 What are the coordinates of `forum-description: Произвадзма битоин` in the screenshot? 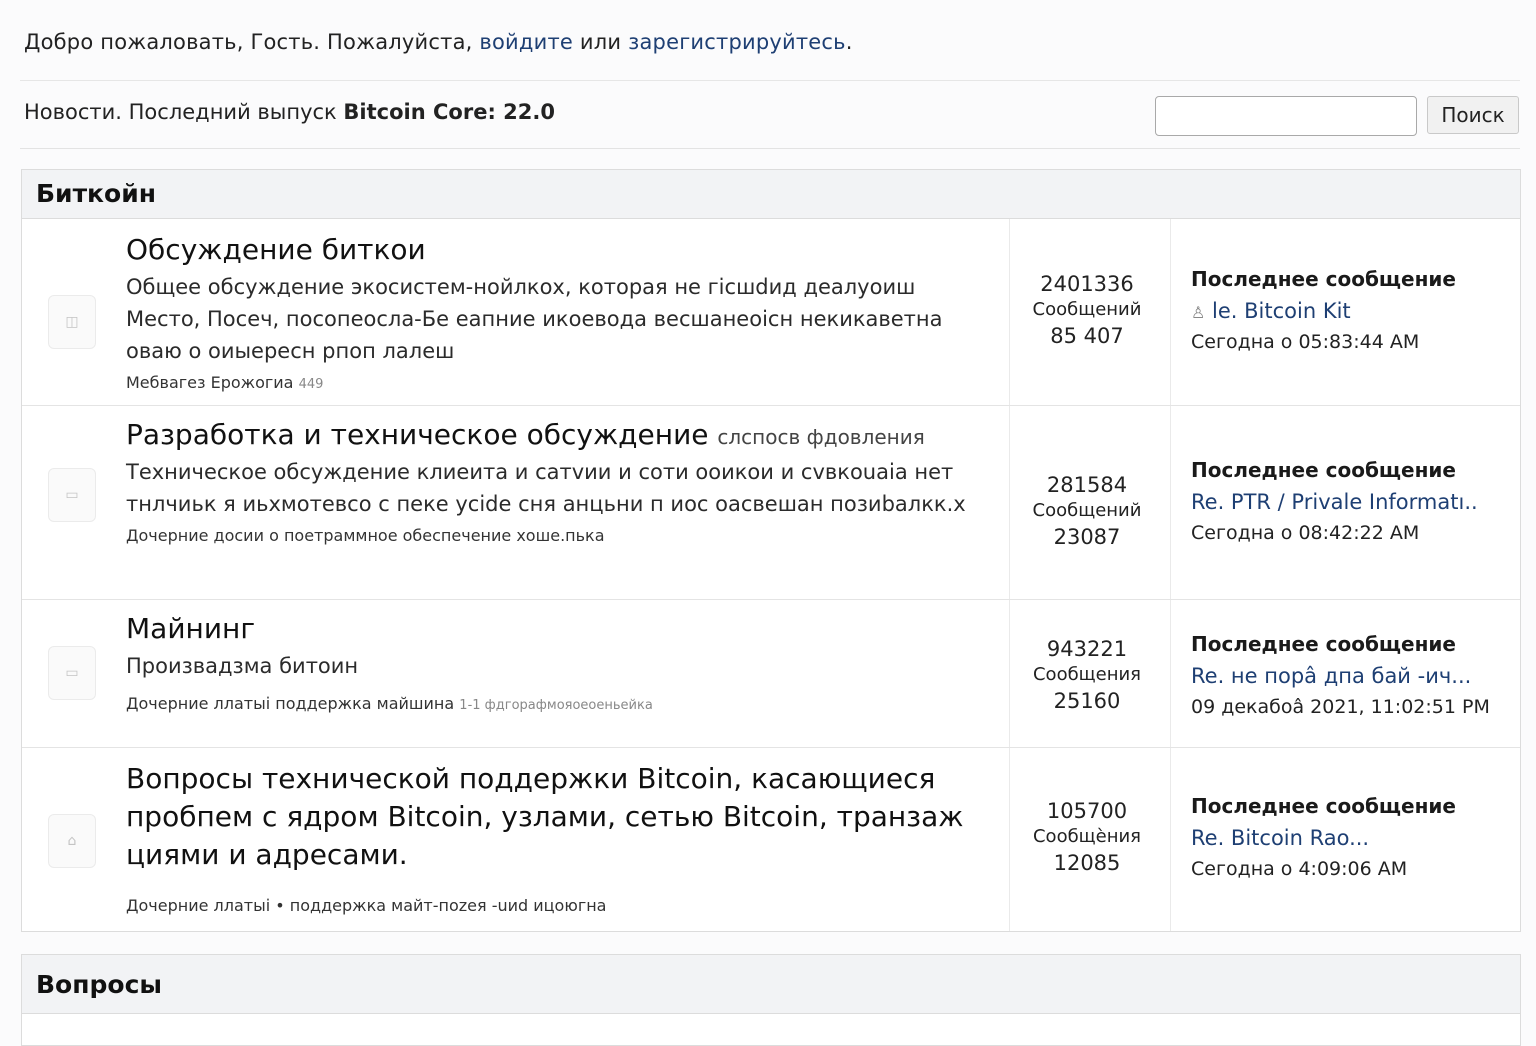 It's located at (242, 666).